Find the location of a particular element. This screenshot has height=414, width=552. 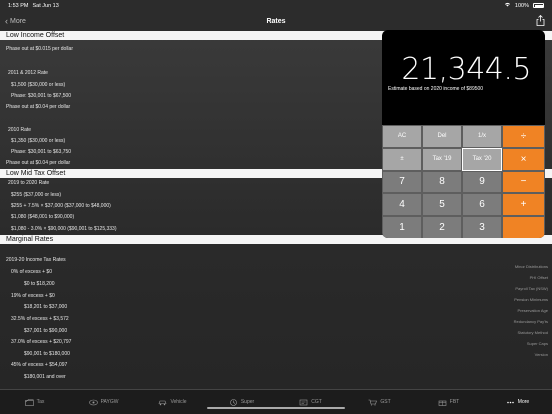

side-menu-item: Version is located at coordinates (541, 354).